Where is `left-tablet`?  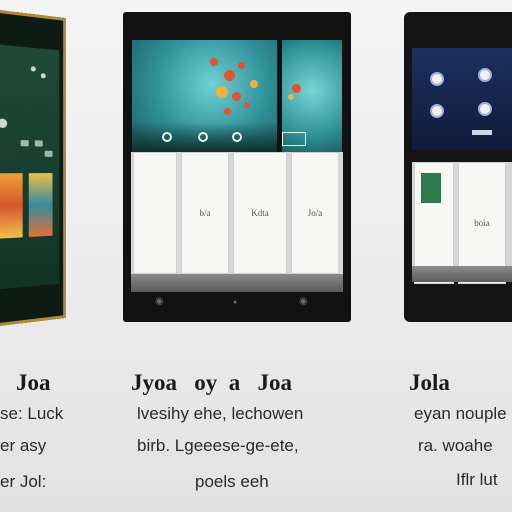 left-tablet is located at coordinates (33, 168).